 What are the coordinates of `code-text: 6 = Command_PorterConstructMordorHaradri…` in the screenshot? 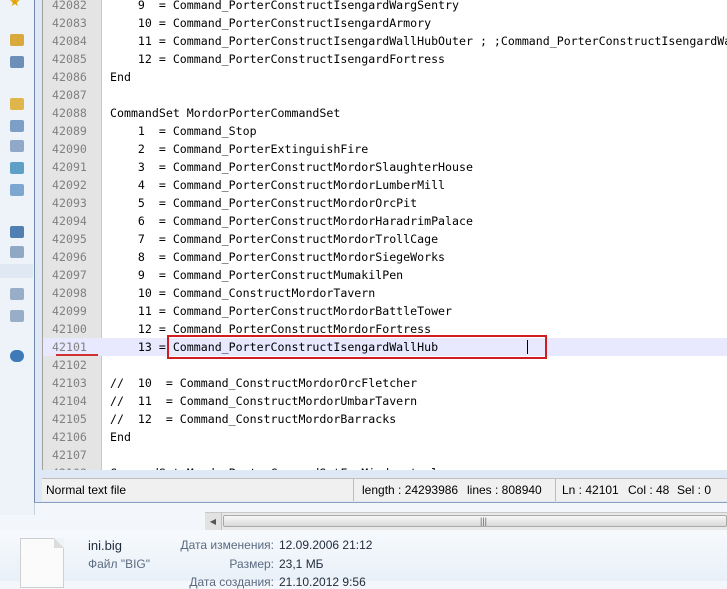 It's located at (291, 221).